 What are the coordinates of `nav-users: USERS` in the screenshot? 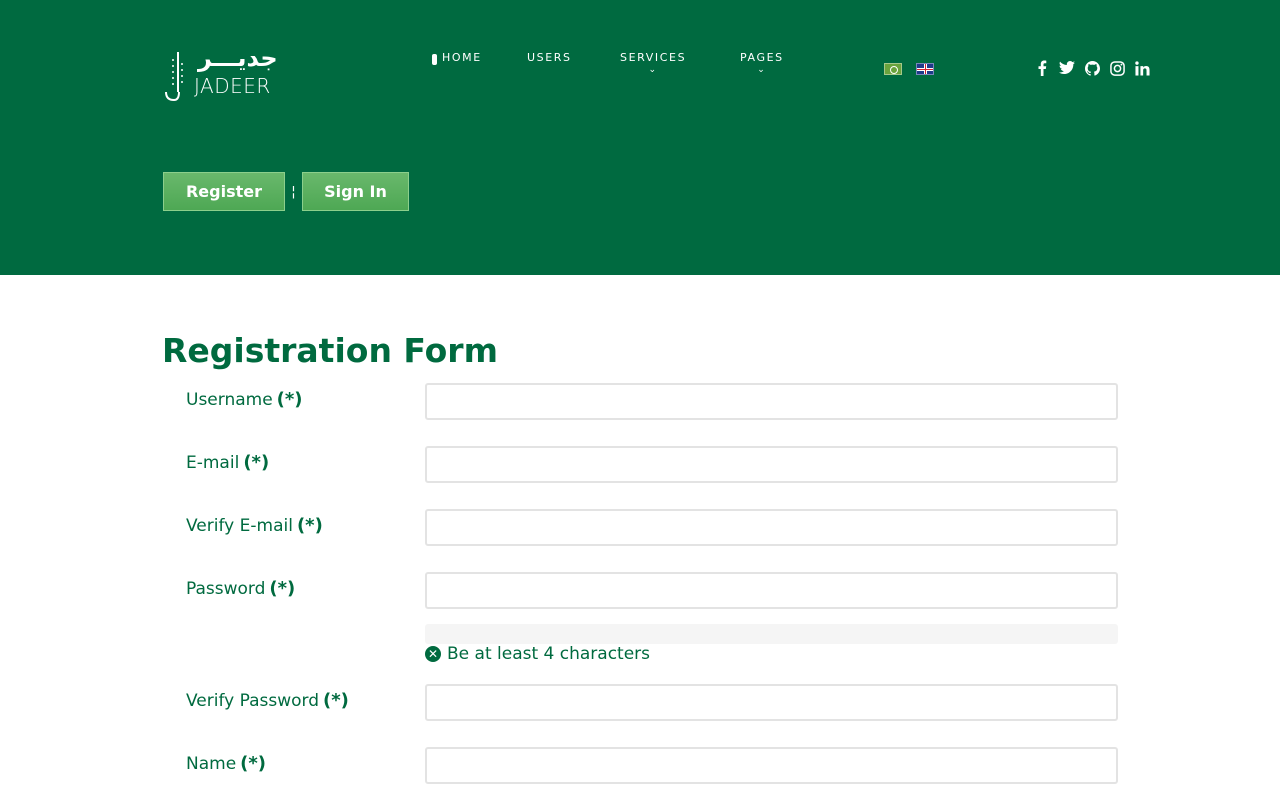 It's located at (549, 57).